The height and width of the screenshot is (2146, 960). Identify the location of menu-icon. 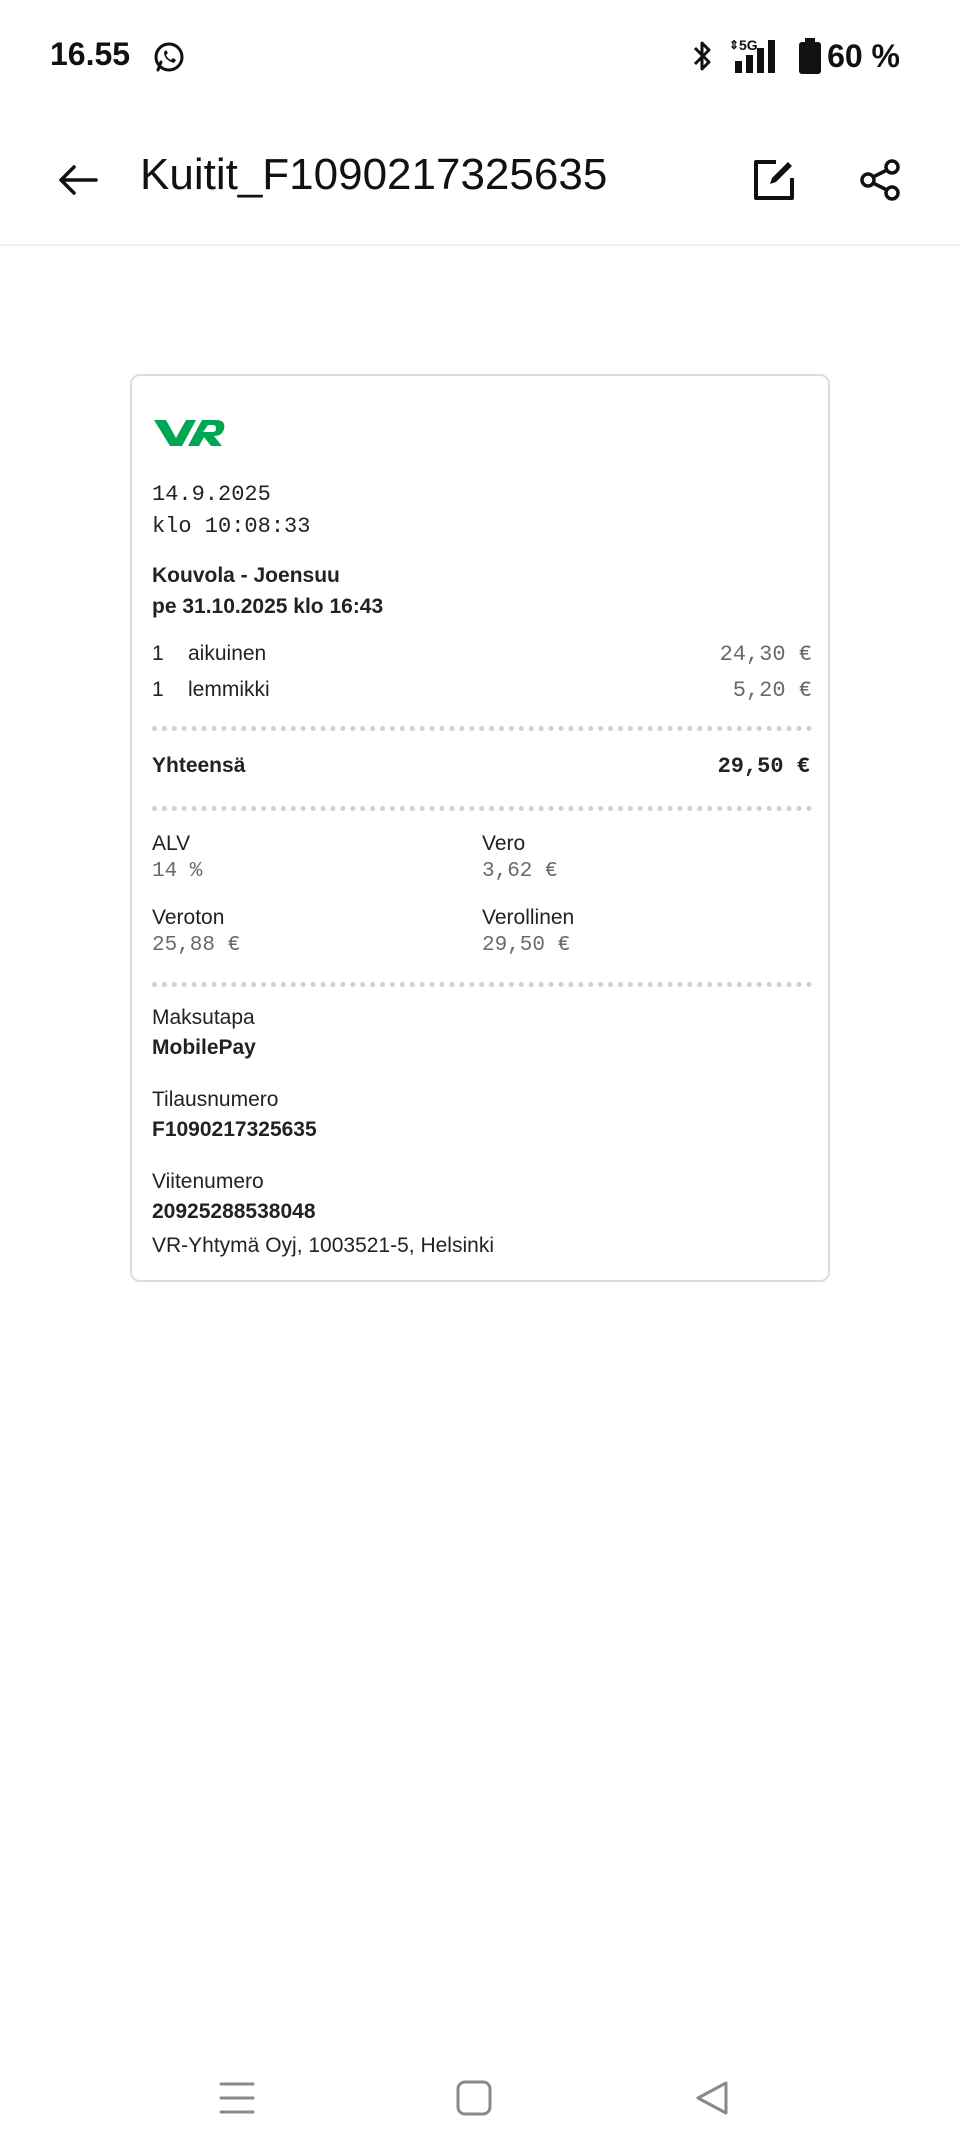
(237, 2098).